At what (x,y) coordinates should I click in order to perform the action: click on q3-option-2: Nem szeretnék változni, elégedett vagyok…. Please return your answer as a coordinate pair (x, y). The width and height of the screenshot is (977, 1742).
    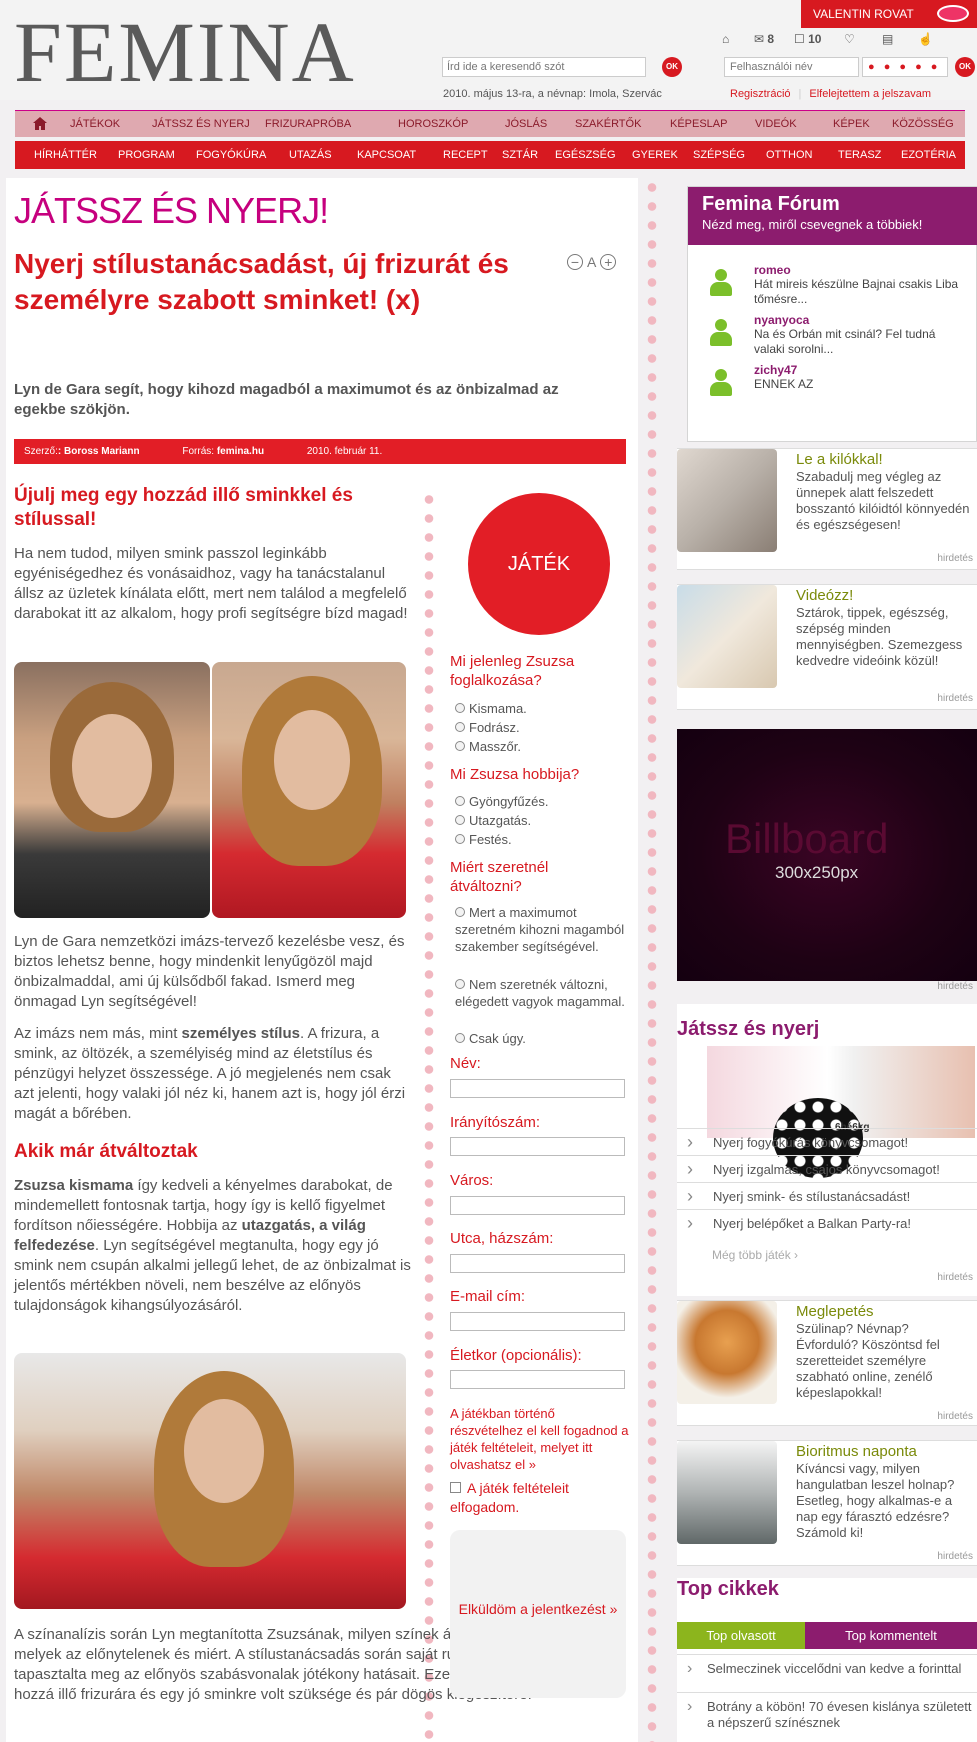
    Looking at the image, I should click on (540, 993).